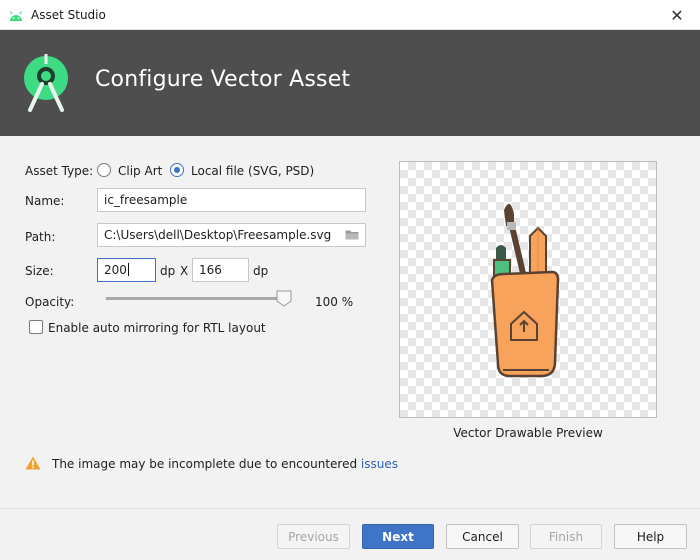 The width and height of the screenshot is (700, 560). I want to click on dialog-footer: Previous Next Cancel Finish Help, so click(350, 534).